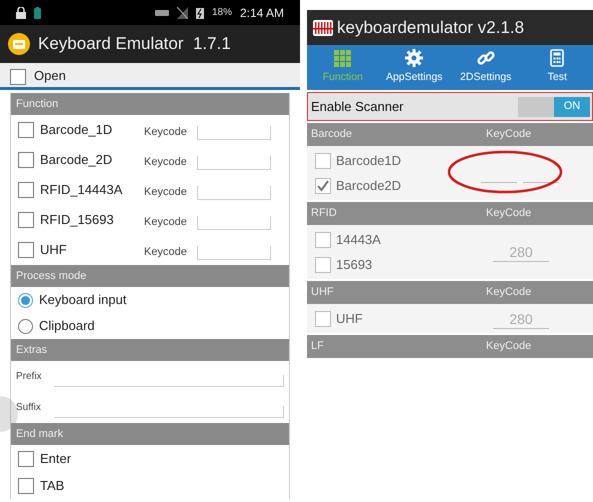 The image size is (593, 502). I want to click on checkbox-label: 14443A, so click(358, 239).